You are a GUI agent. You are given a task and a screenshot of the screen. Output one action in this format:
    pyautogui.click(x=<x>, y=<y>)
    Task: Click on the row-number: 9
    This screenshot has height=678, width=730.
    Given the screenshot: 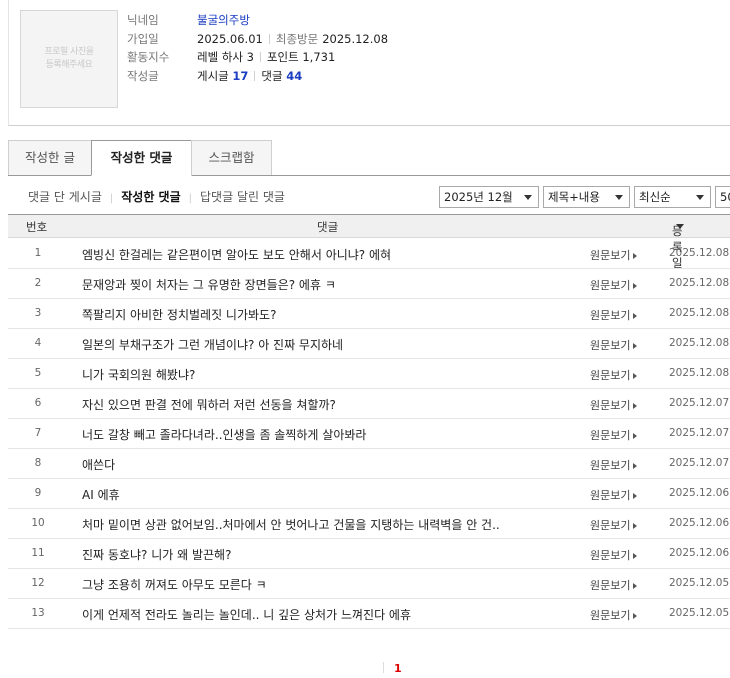 What is the action you would take?
    pyautogui.click(x=38, y=493)
    